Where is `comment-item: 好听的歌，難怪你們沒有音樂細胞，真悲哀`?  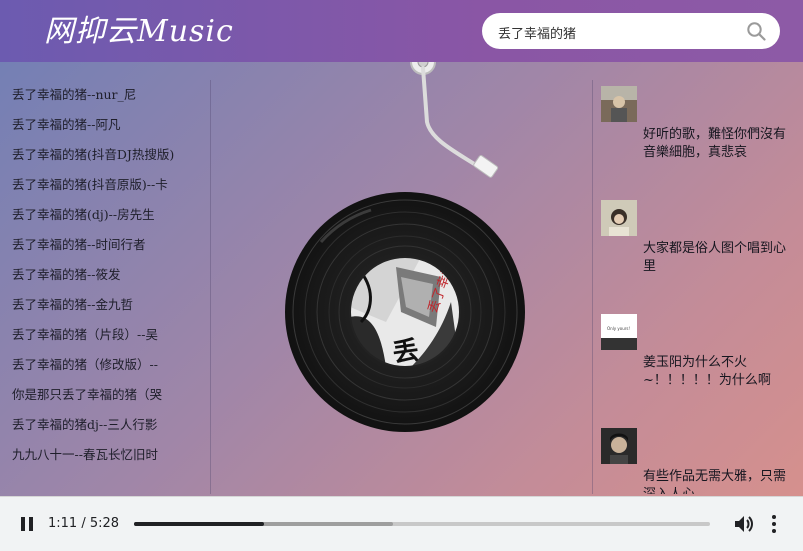
comment-item: 好听的歌，難怪你們沒有音樂細胞，真悲哀 is located at coordinates (698, 137).